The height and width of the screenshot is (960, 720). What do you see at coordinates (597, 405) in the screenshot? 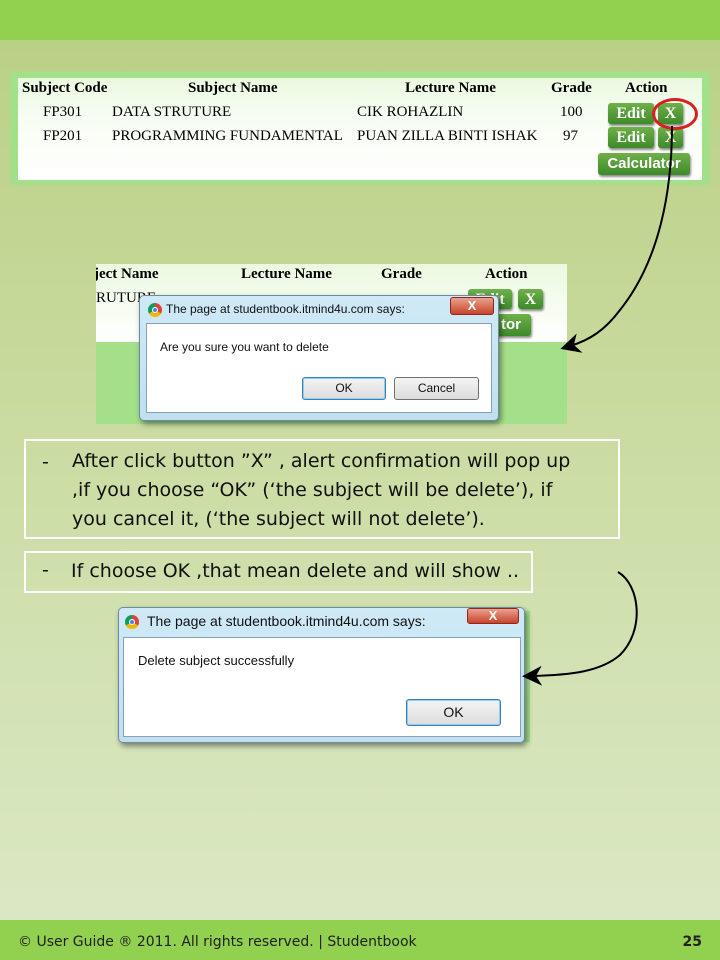
I see `arrow-overlay` at bounding box center [597, 405].